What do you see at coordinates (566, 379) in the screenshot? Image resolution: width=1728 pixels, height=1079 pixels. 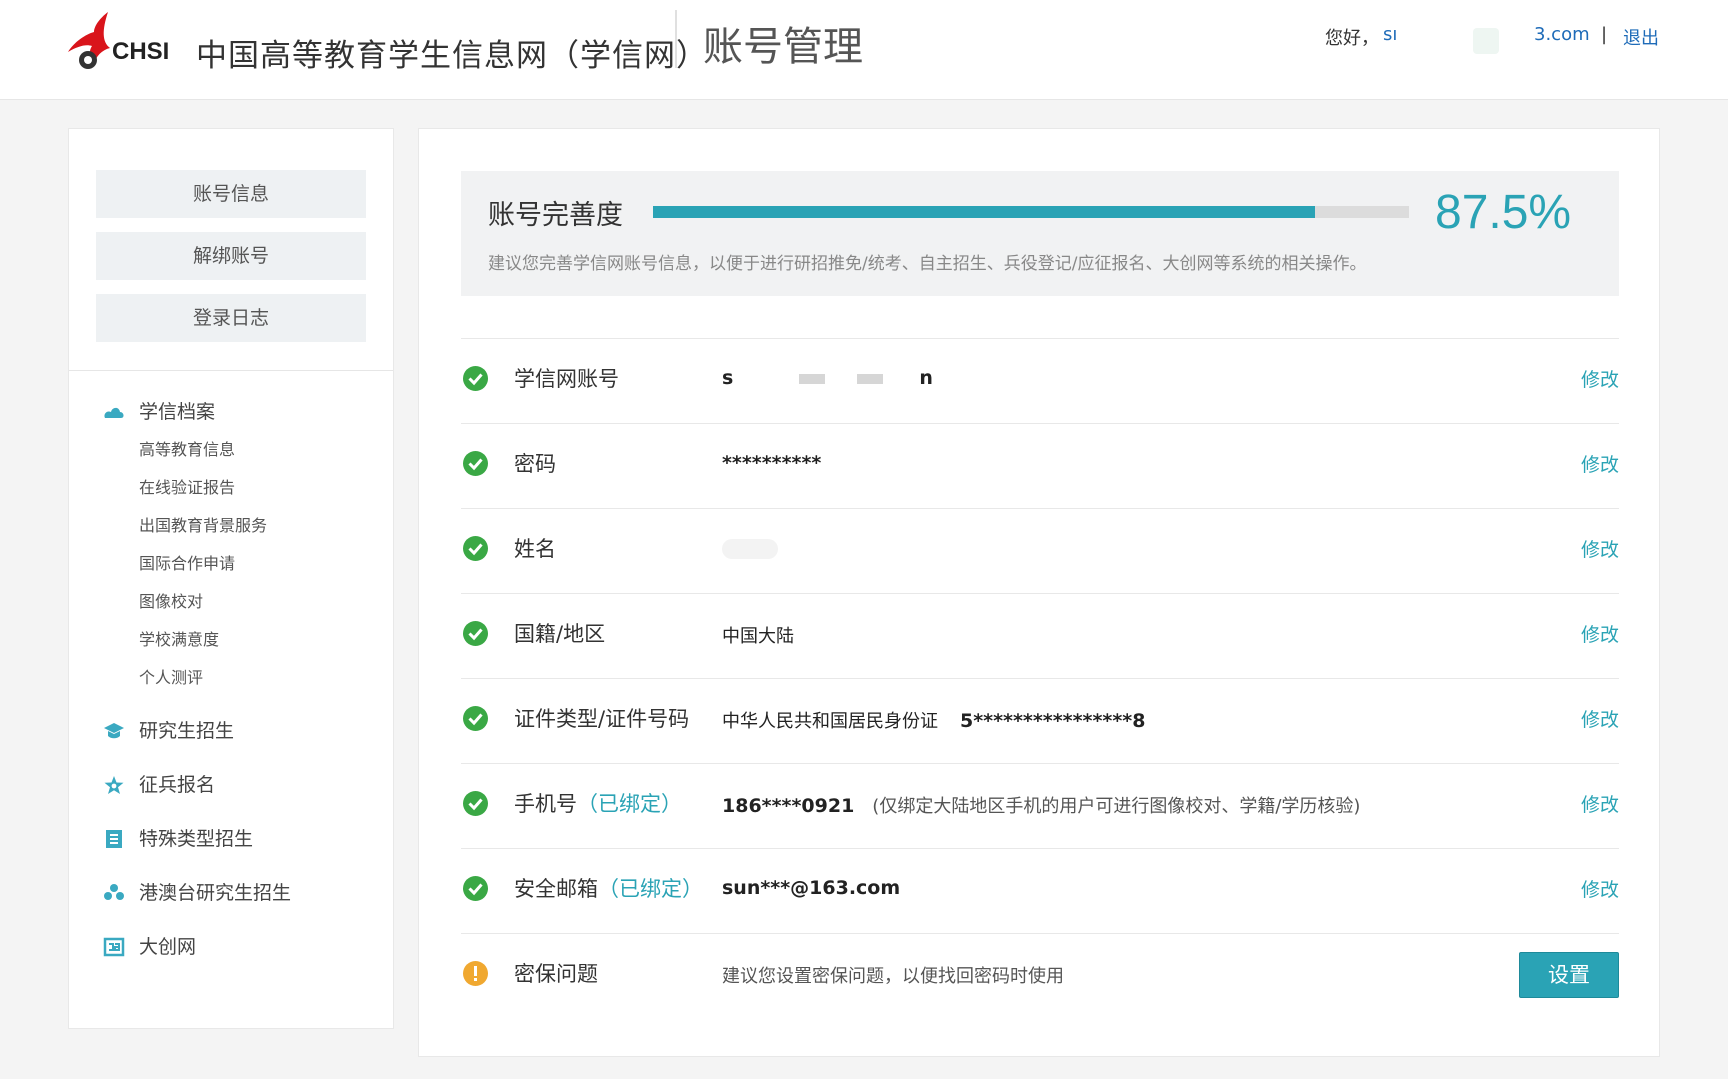 I see `row-label: 学信网账号` at bounding box center [566, 379].